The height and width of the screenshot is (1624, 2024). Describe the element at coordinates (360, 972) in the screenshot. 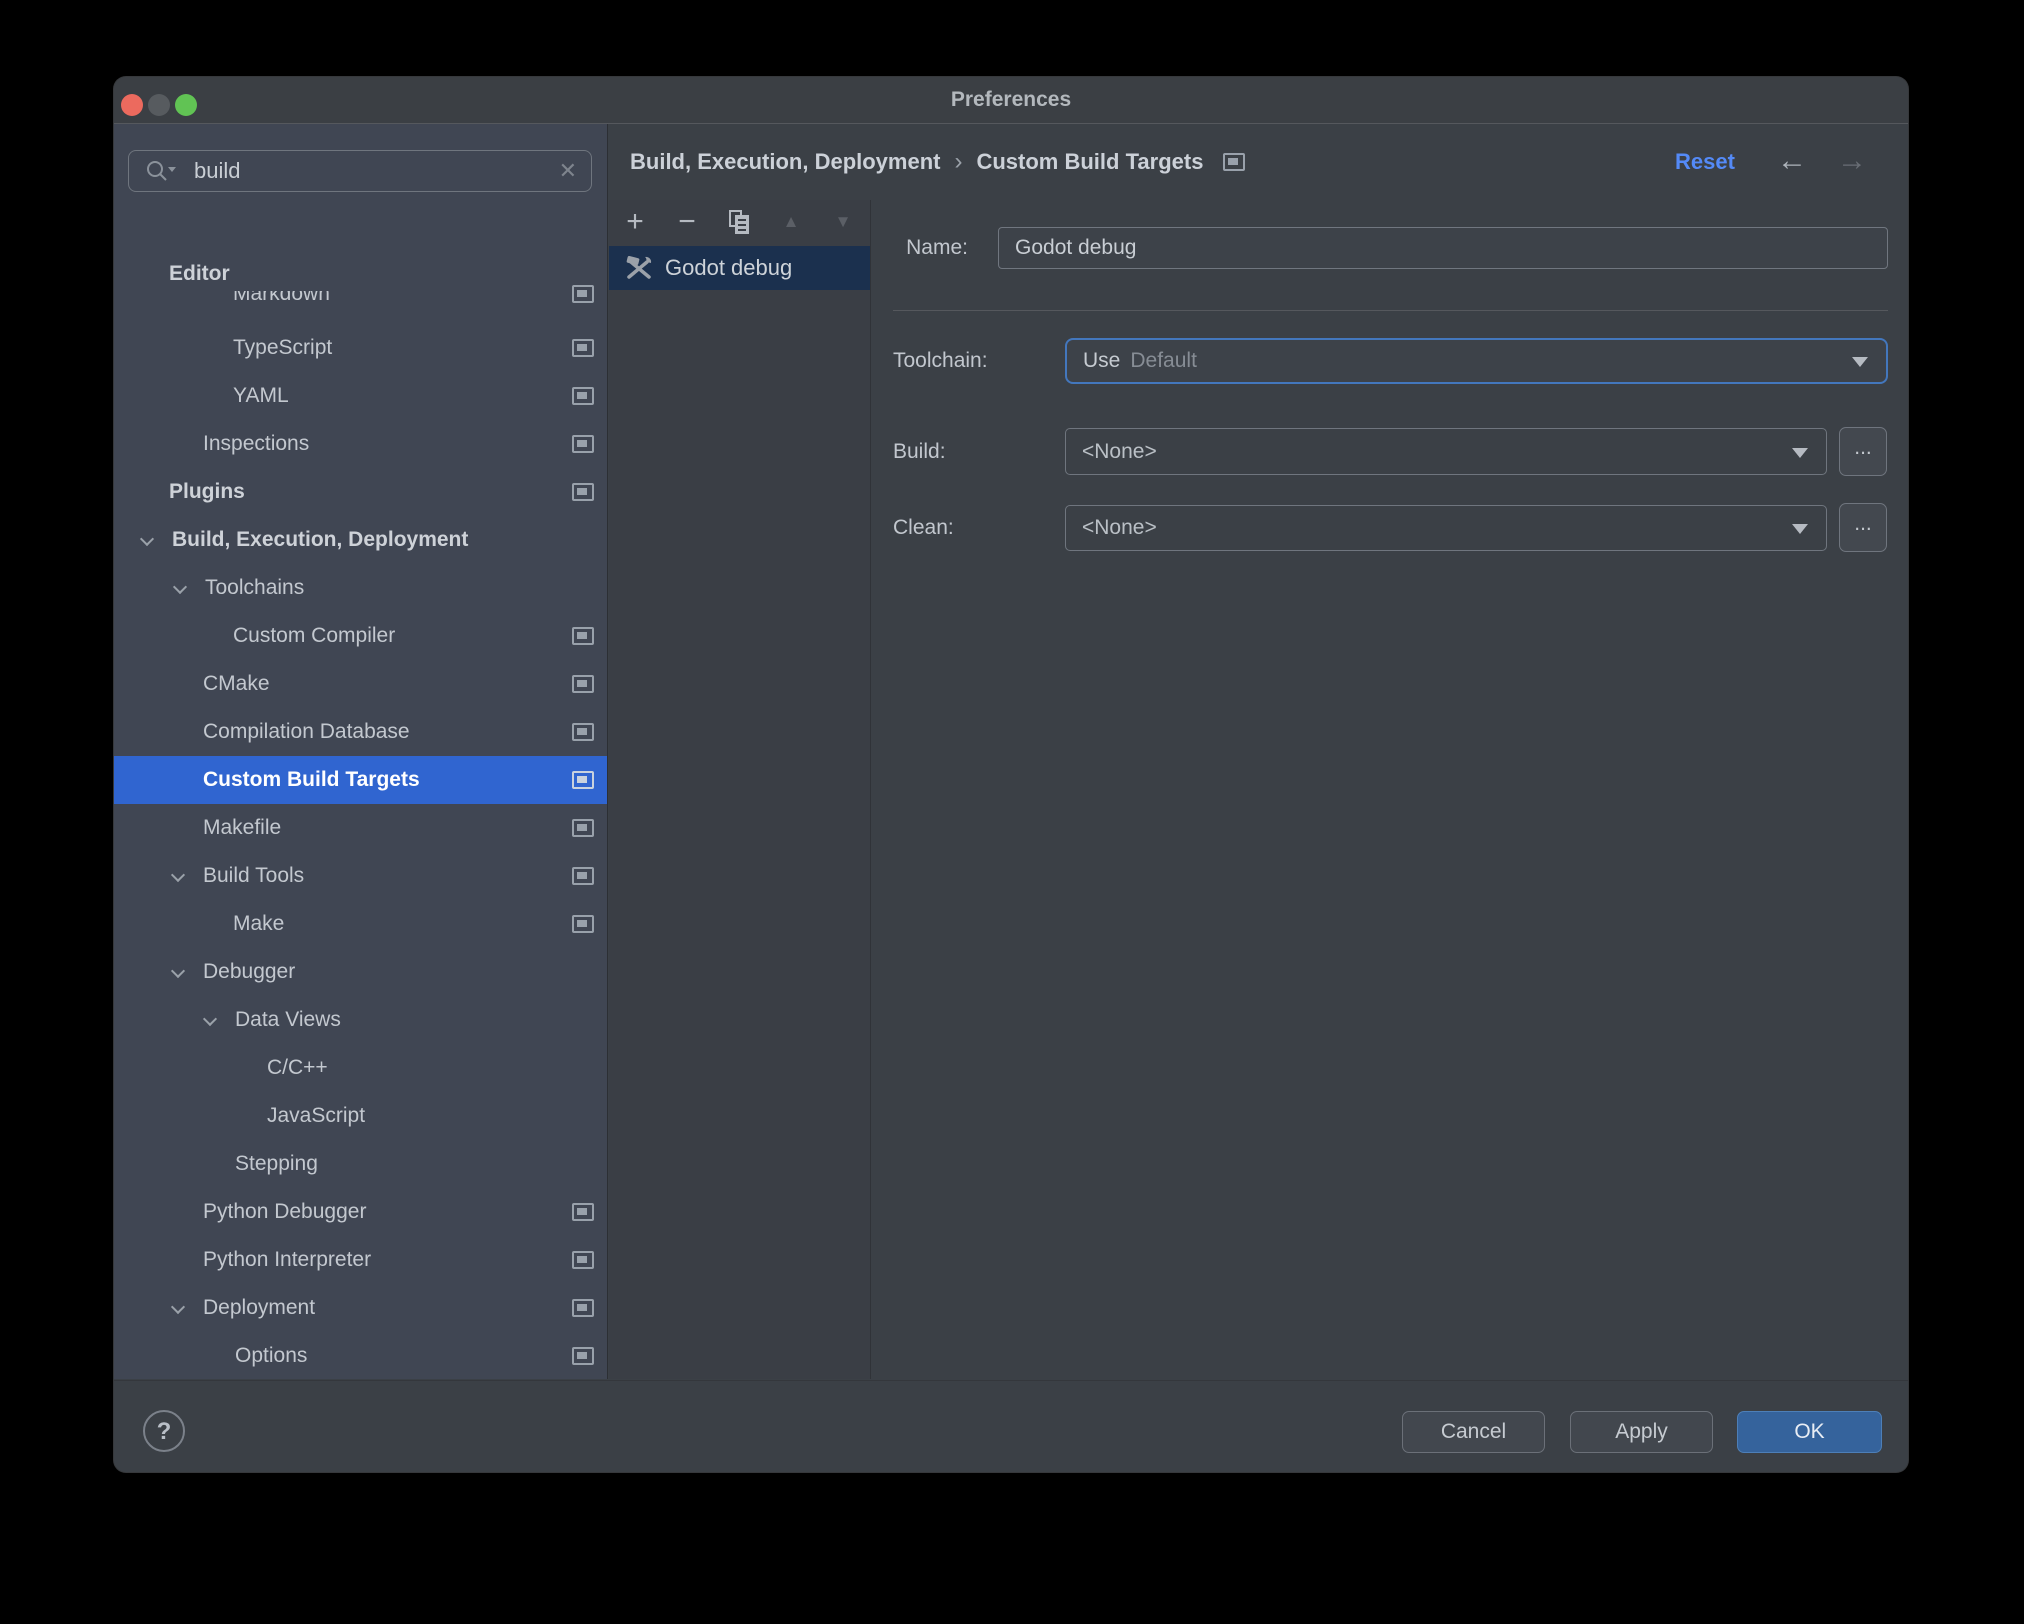

I see `sidebar-item-debugger: Debugger` at that location.